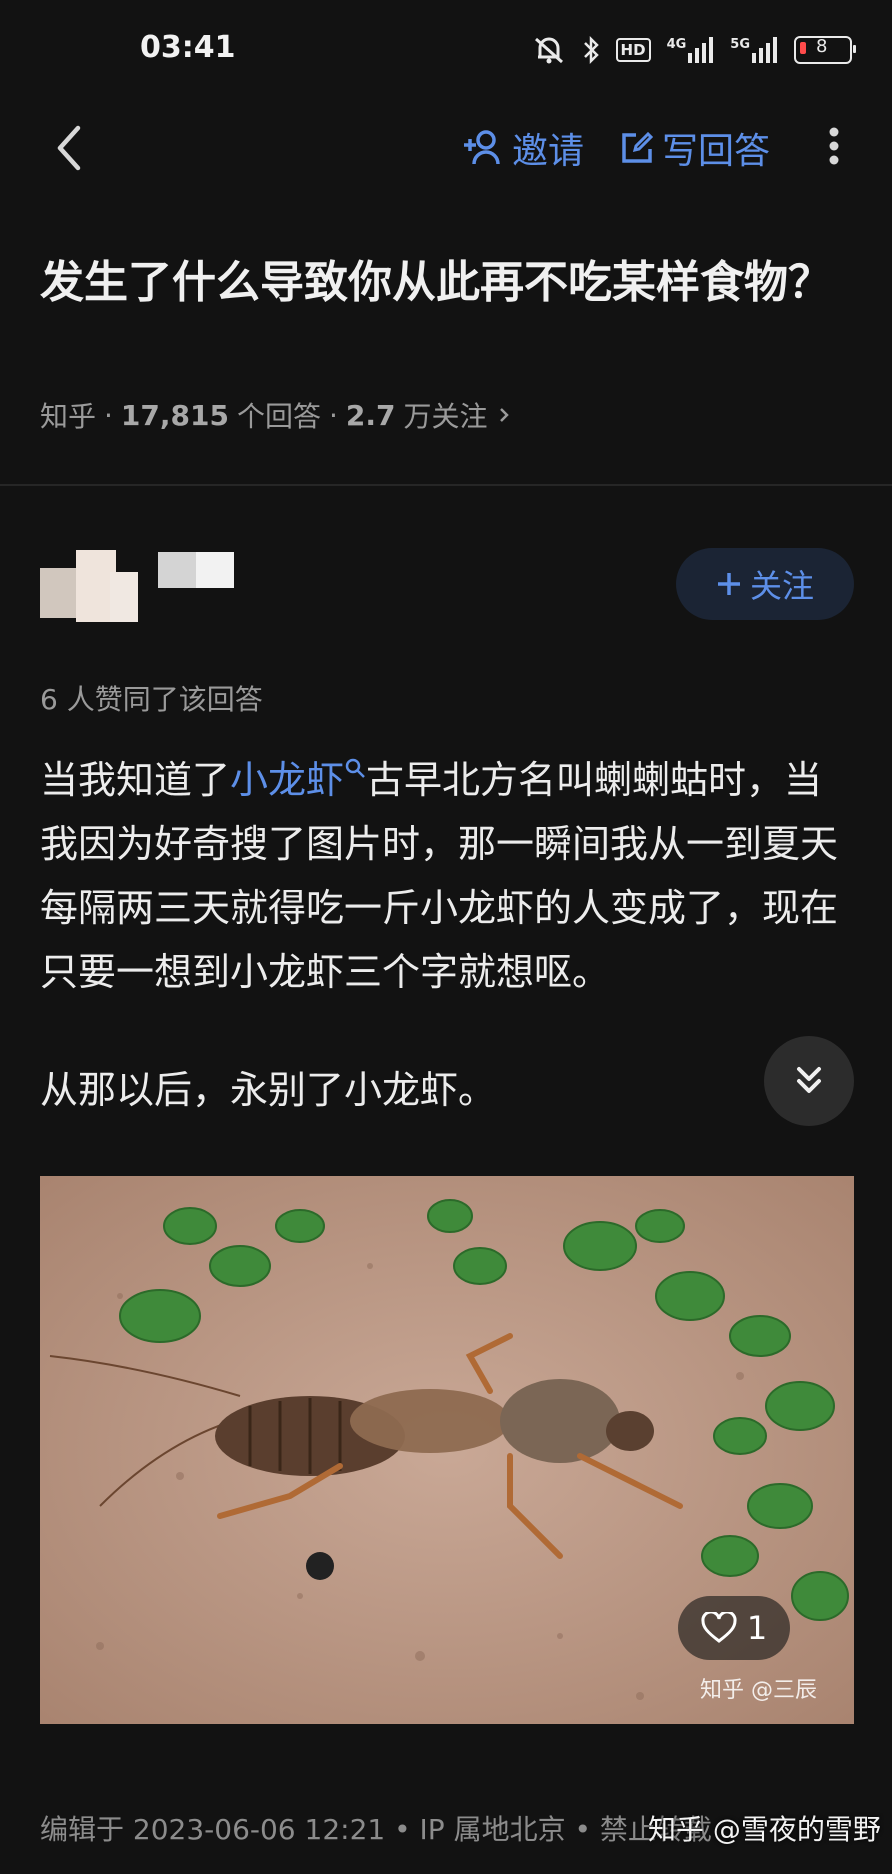  Describe the element at coordinates (591, 50) in the screenshot. I see `bluetooth-icon` at that location.